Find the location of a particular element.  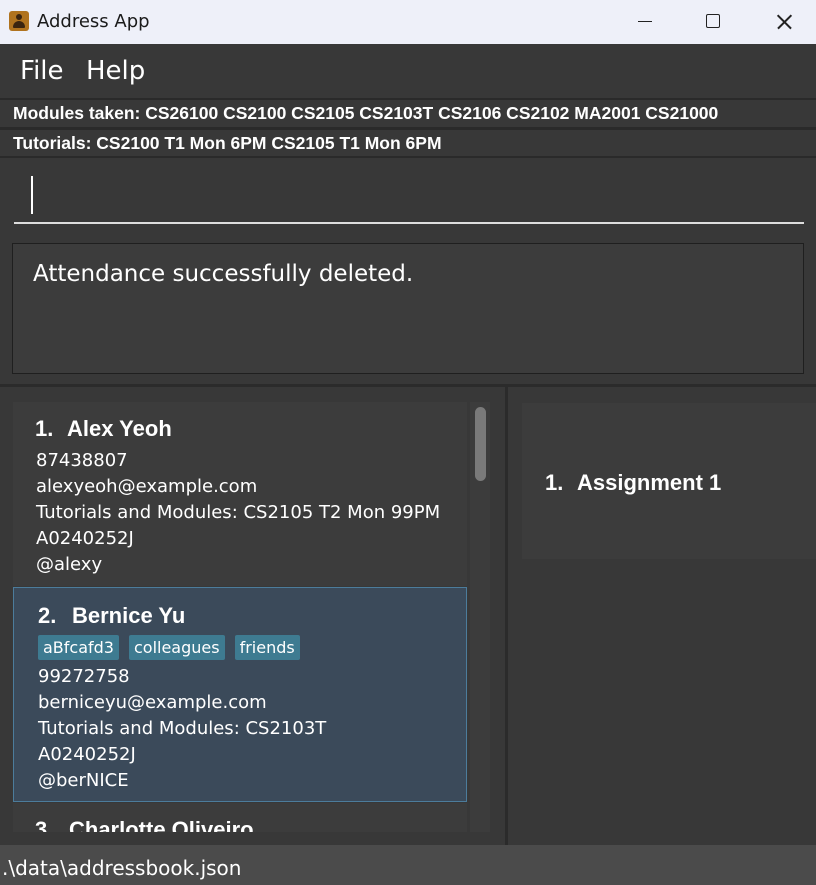

panel-divider is located at coordinates (506, 616).